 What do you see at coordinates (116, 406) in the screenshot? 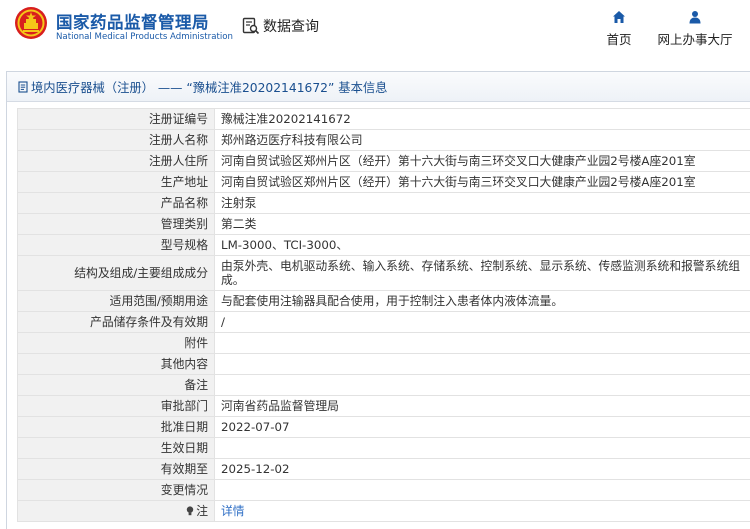
I see `row-label: 审批部门` at bounding box center [116, 406].